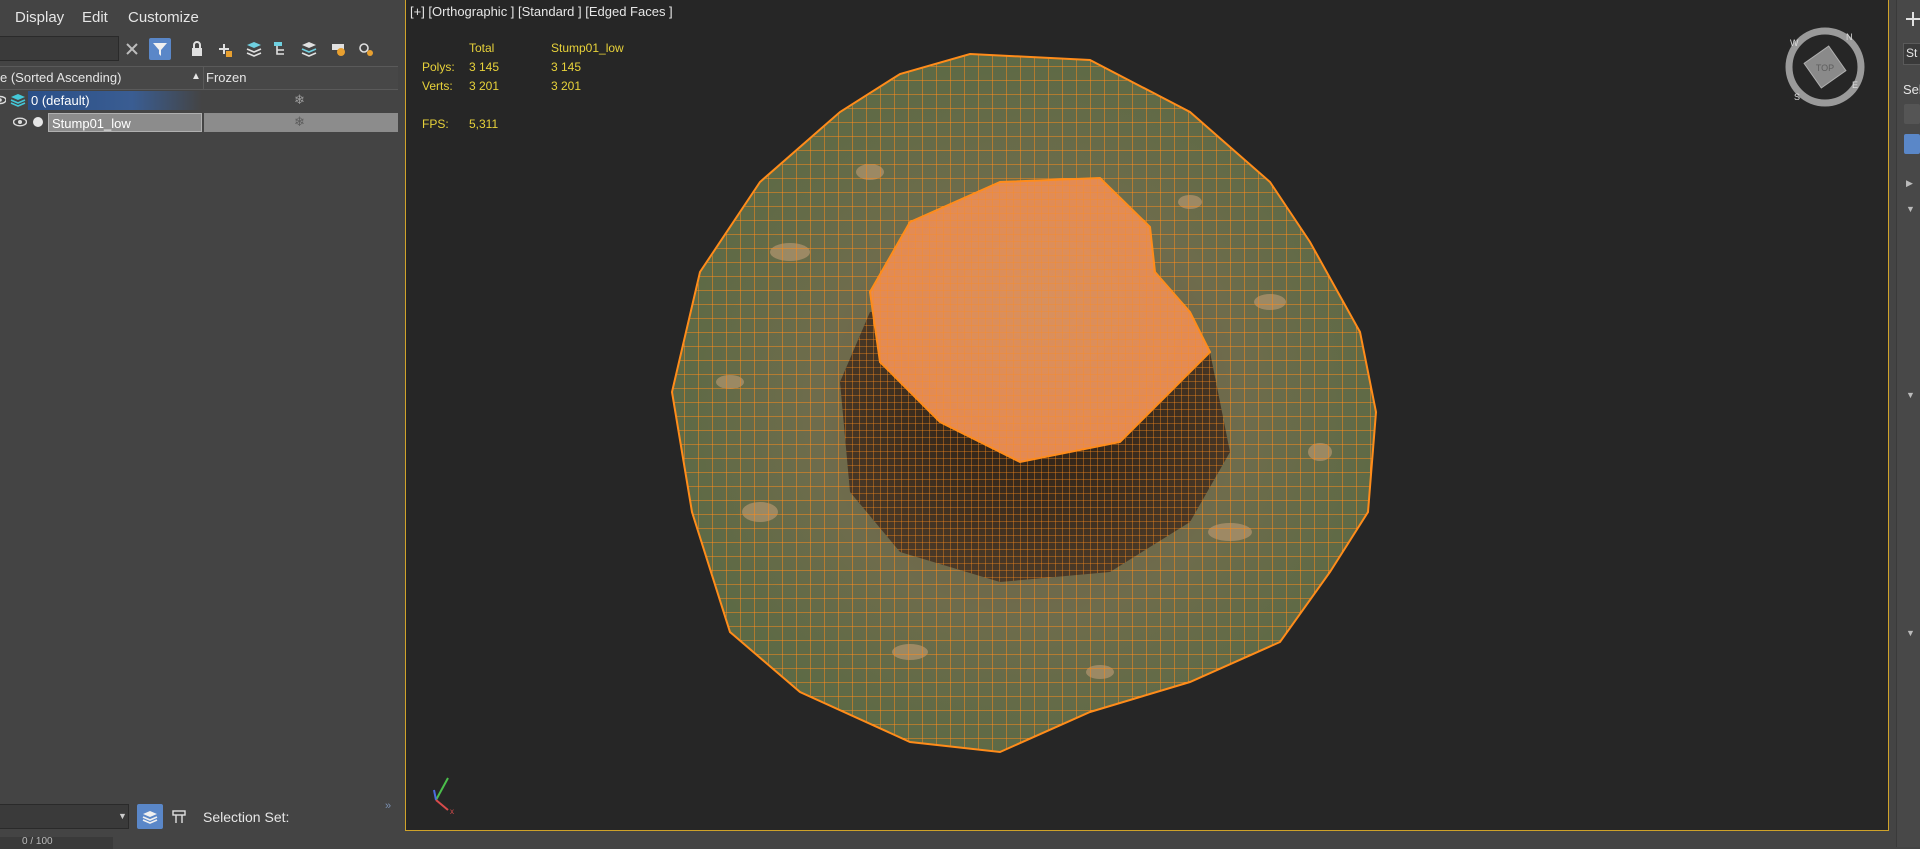 This screenshot has height=849, width=1920. What do you see at coordinates (246, 817) in the screenshot?
I see `selection-set-label: Selection Set:` at bounding box center [246, 817].